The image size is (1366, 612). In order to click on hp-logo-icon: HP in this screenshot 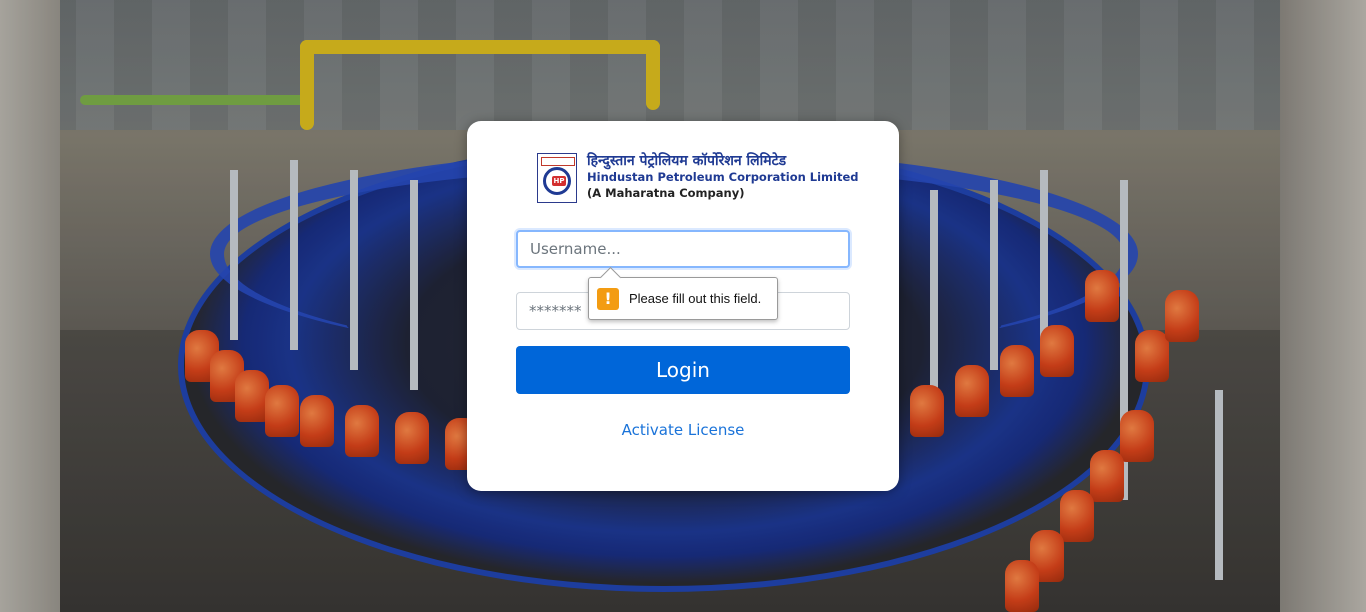, I will do `click(557, 178)`.